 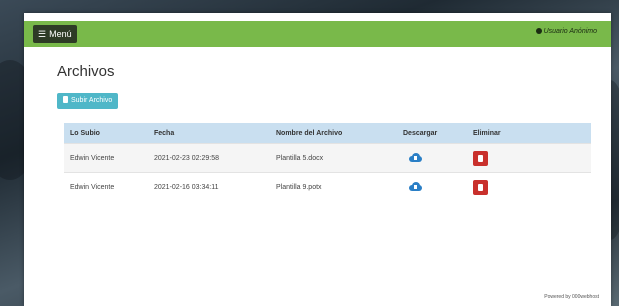 I want to click on menu-label: Menú, so click(x=60, y=34).